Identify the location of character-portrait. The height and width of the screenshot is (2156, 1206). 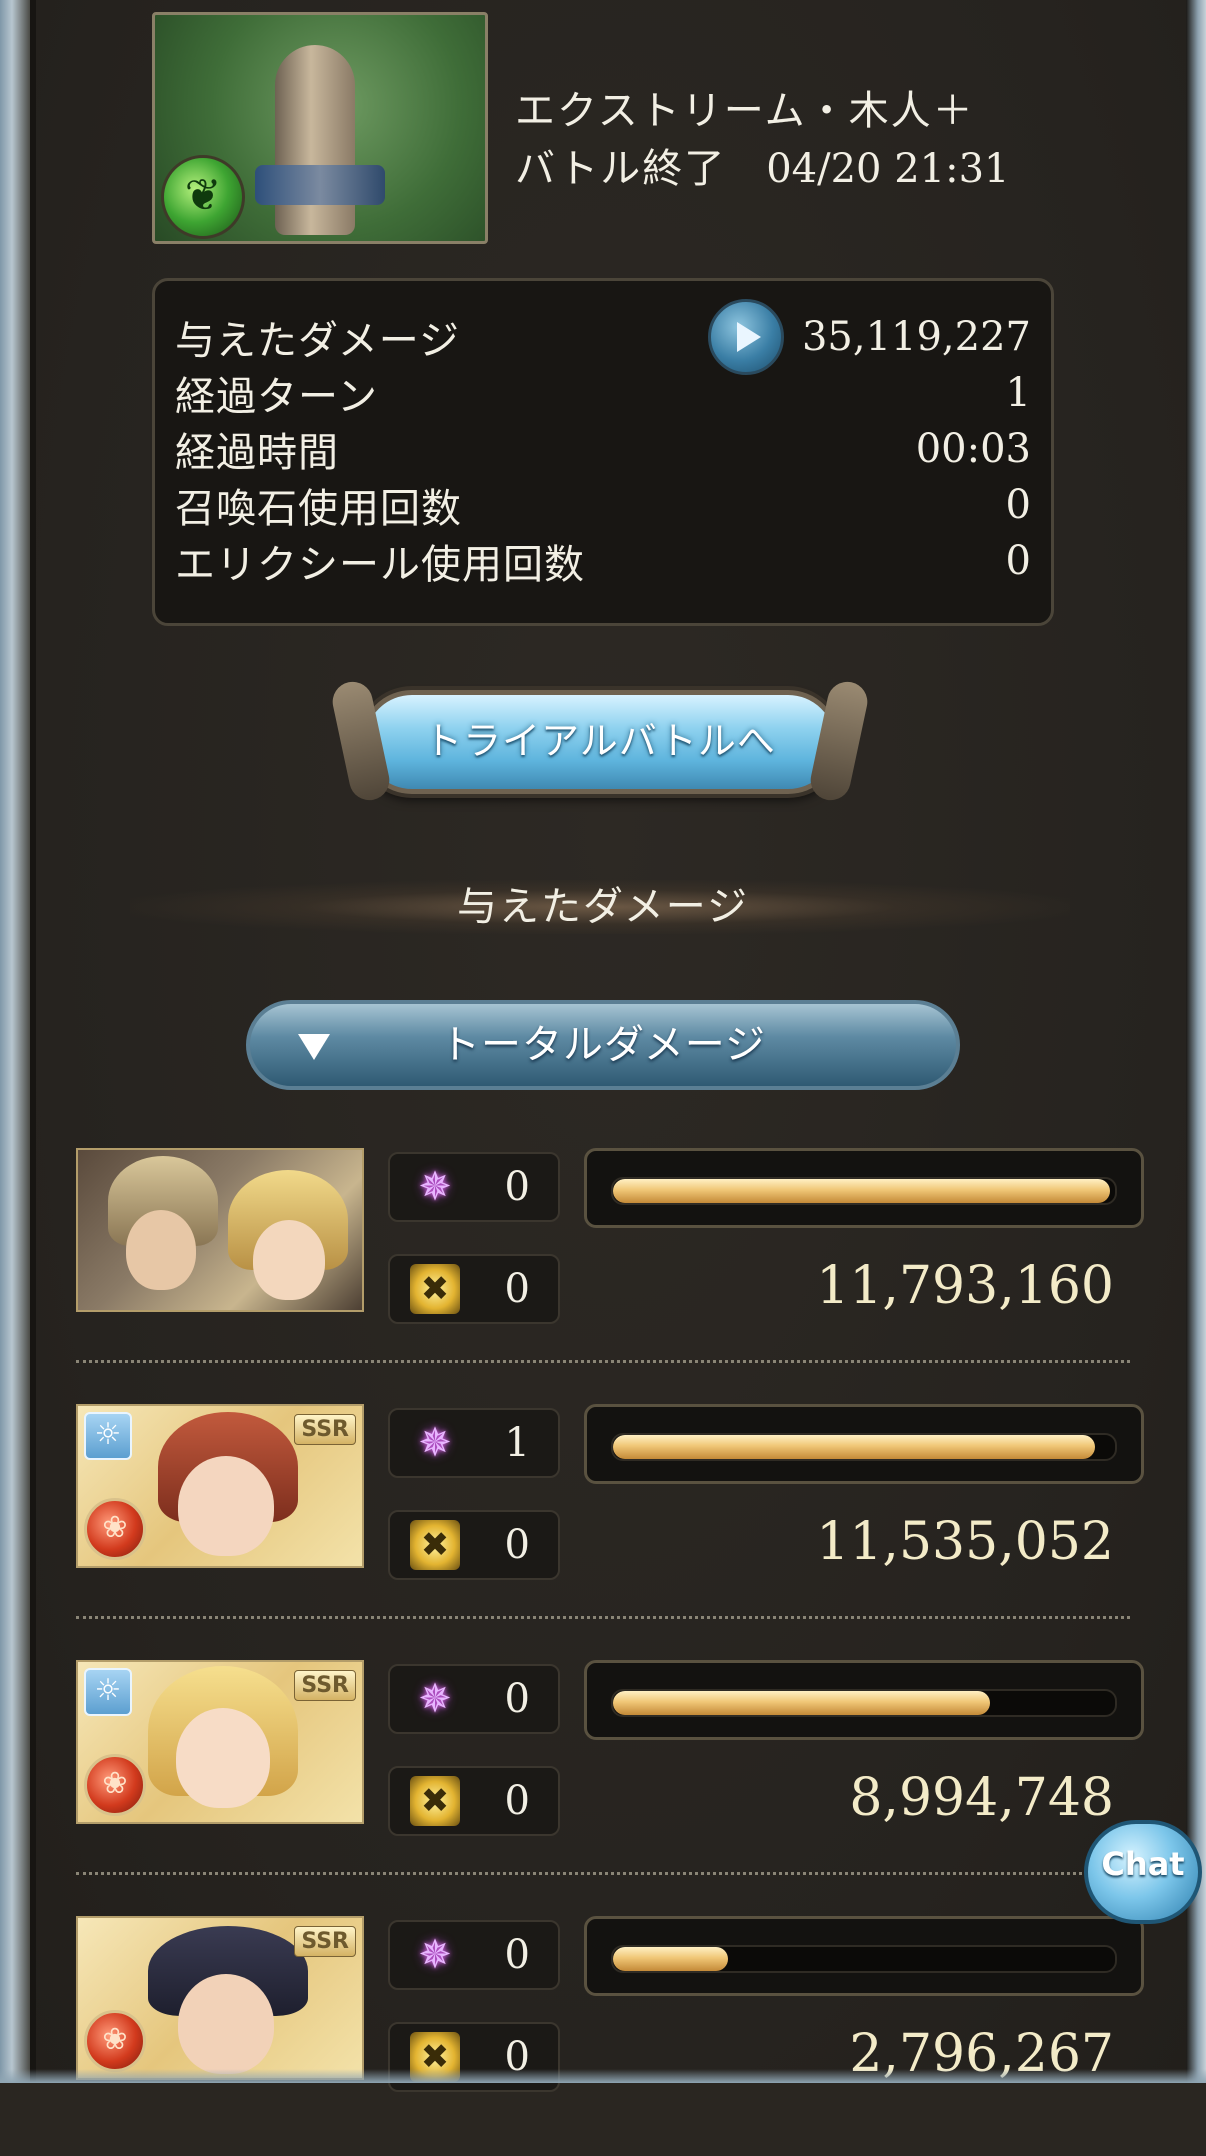
(220, 1230).